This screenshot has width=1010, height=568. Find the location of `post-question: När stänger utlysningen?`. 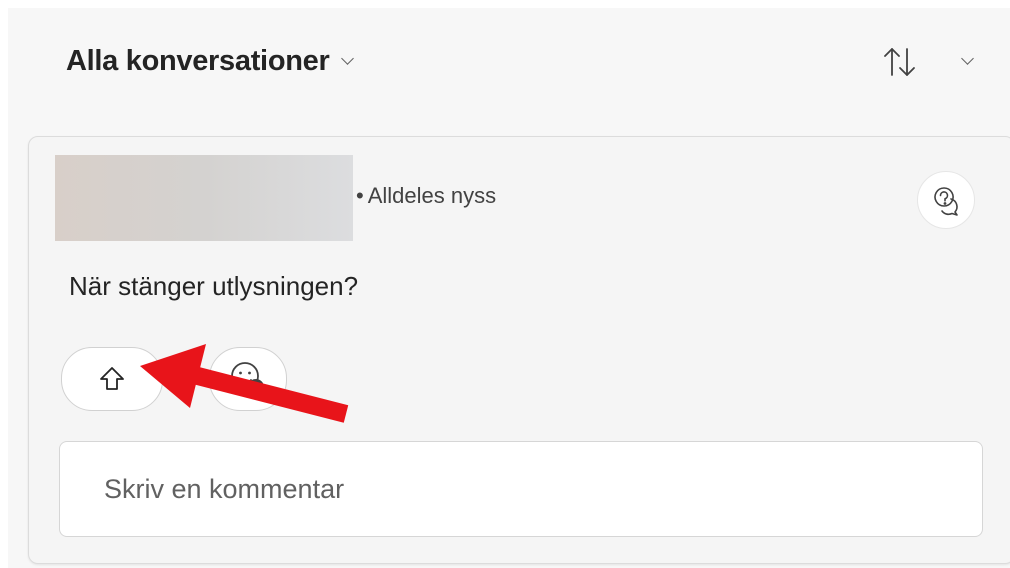

post-question: När stänger utlysningen? is located at coordinates (214, 286).